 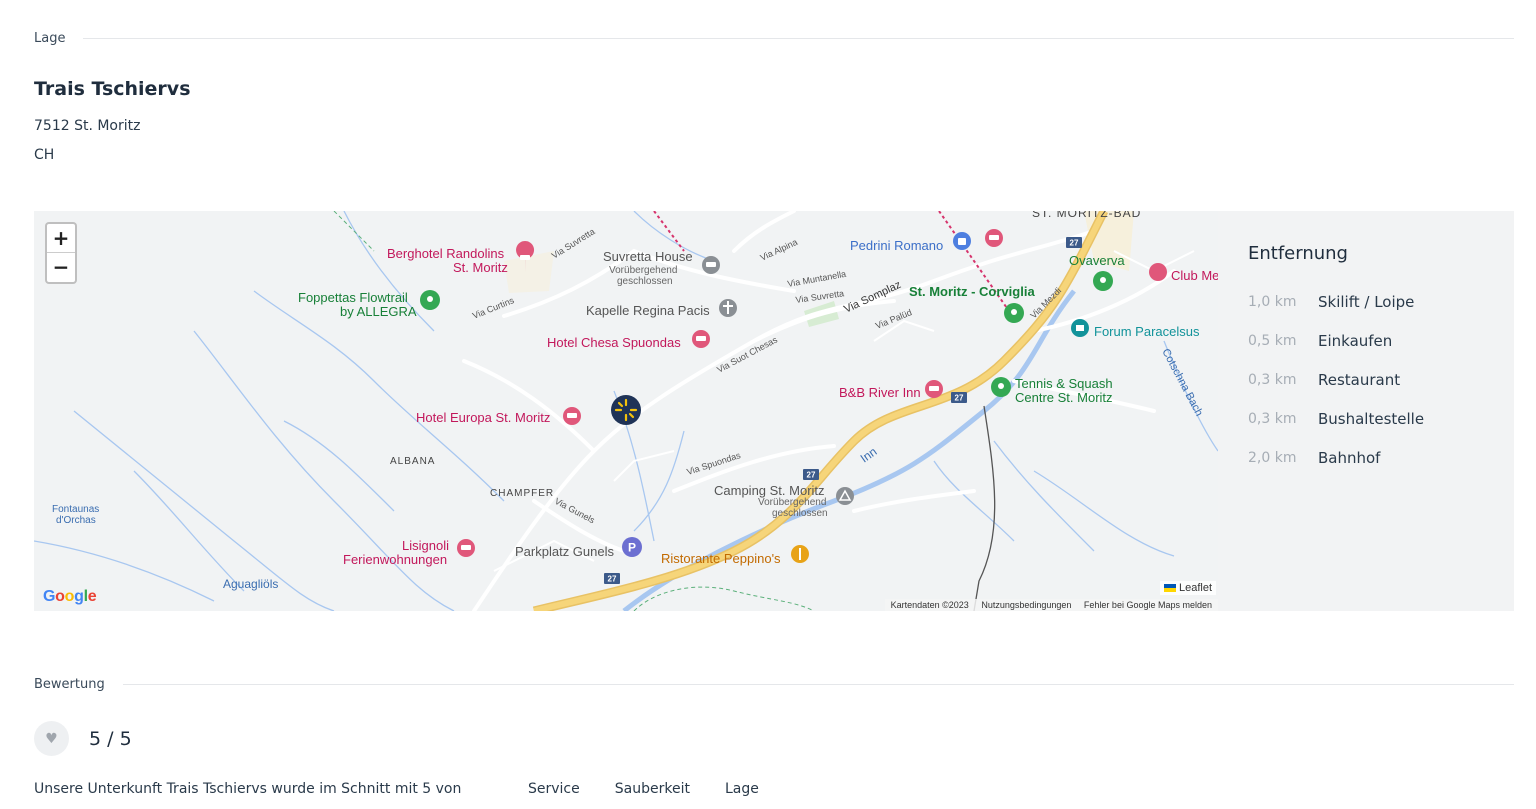 What do you see at coordinates (728, 308) in the screenshot?
I see `church-pin-icon` at bounding box center [728, 308].